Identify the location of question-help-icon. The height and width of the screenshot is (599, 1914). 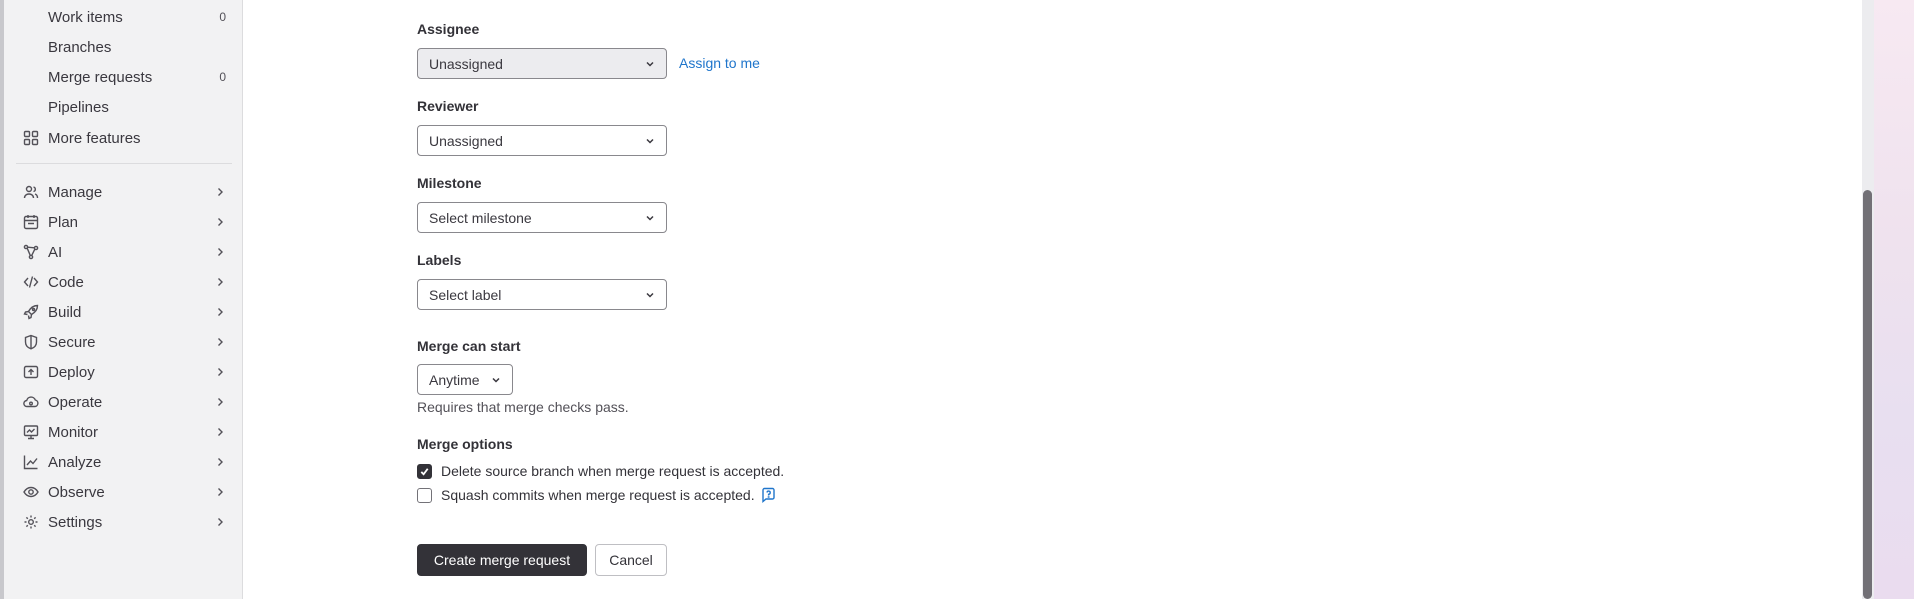
(768, 495).